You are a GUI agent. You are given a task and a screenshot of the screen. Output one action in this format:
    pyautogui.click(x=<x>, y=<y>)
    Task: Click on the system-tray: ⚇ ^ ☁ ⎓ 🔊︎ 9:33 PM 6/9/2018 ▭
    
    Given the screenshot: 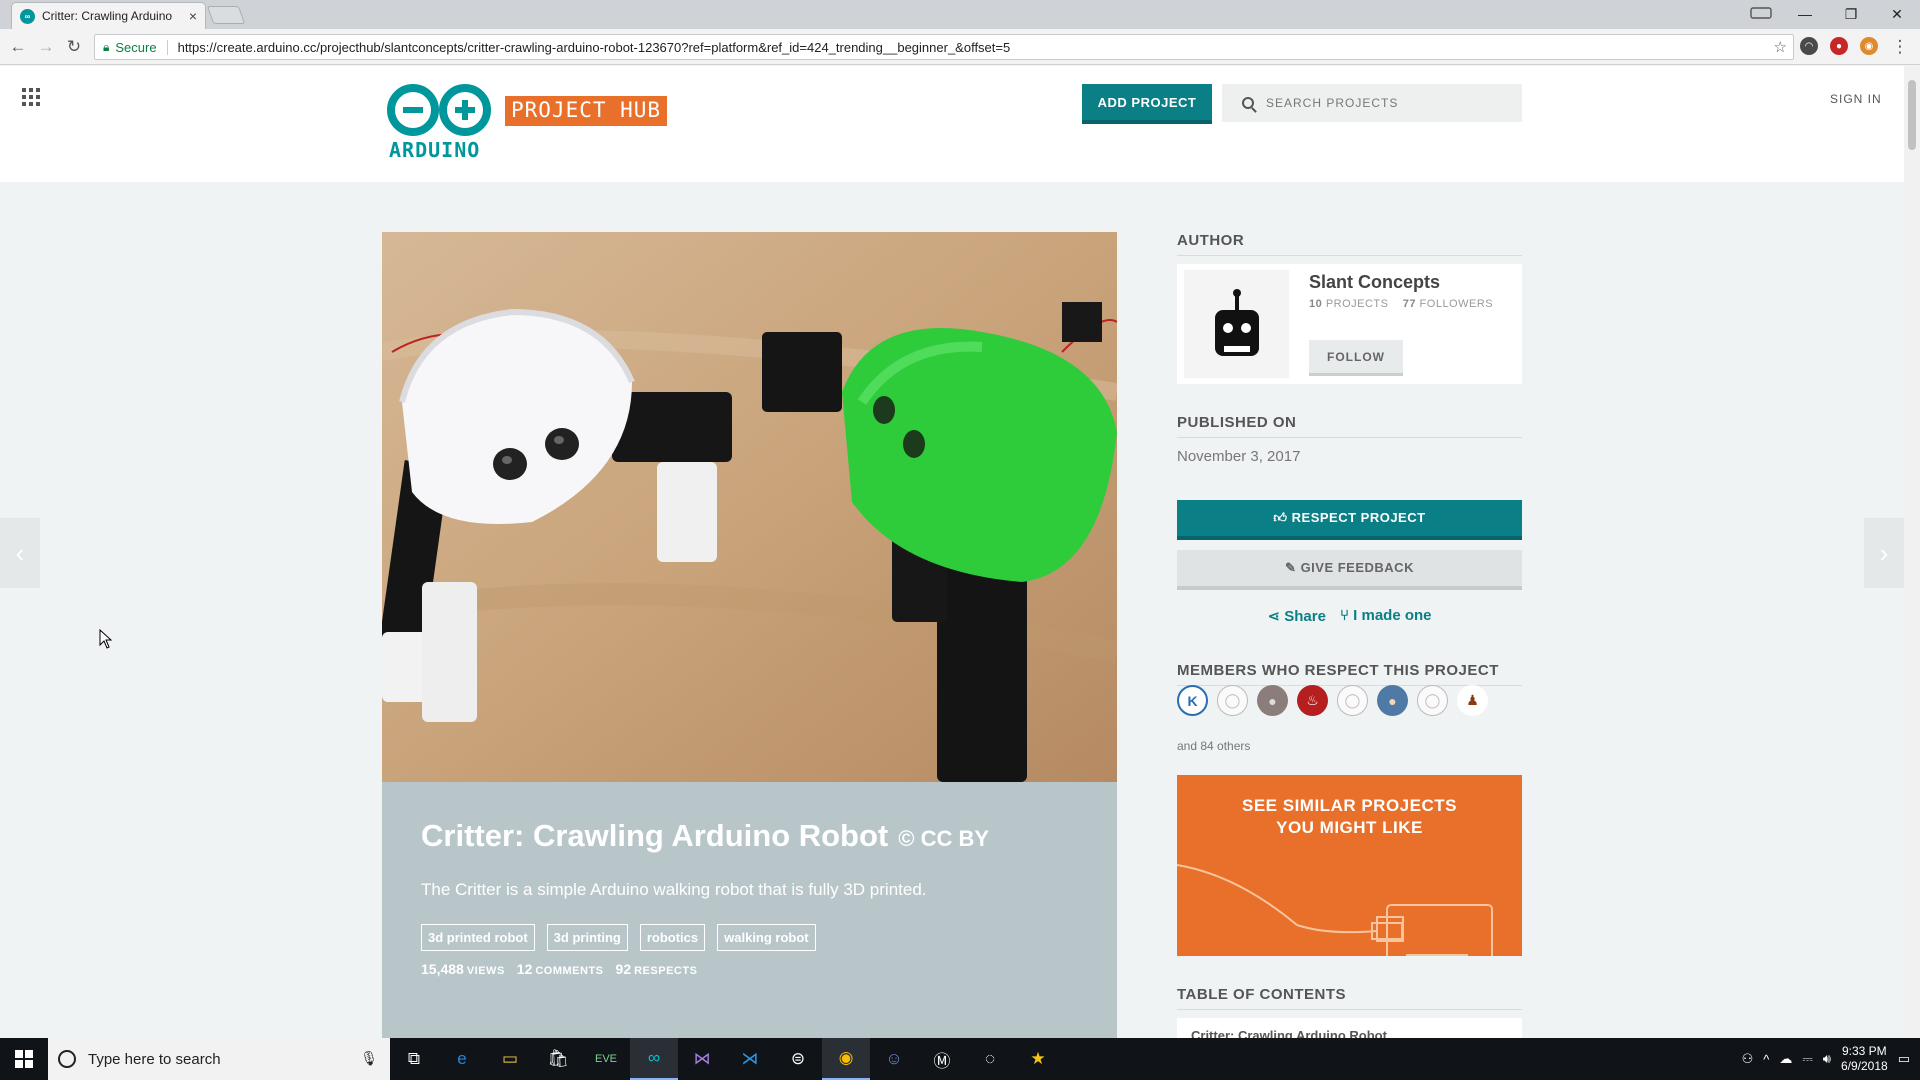 What is the action you would take?
    pyautogui.click(x=1831, y=1059)
    